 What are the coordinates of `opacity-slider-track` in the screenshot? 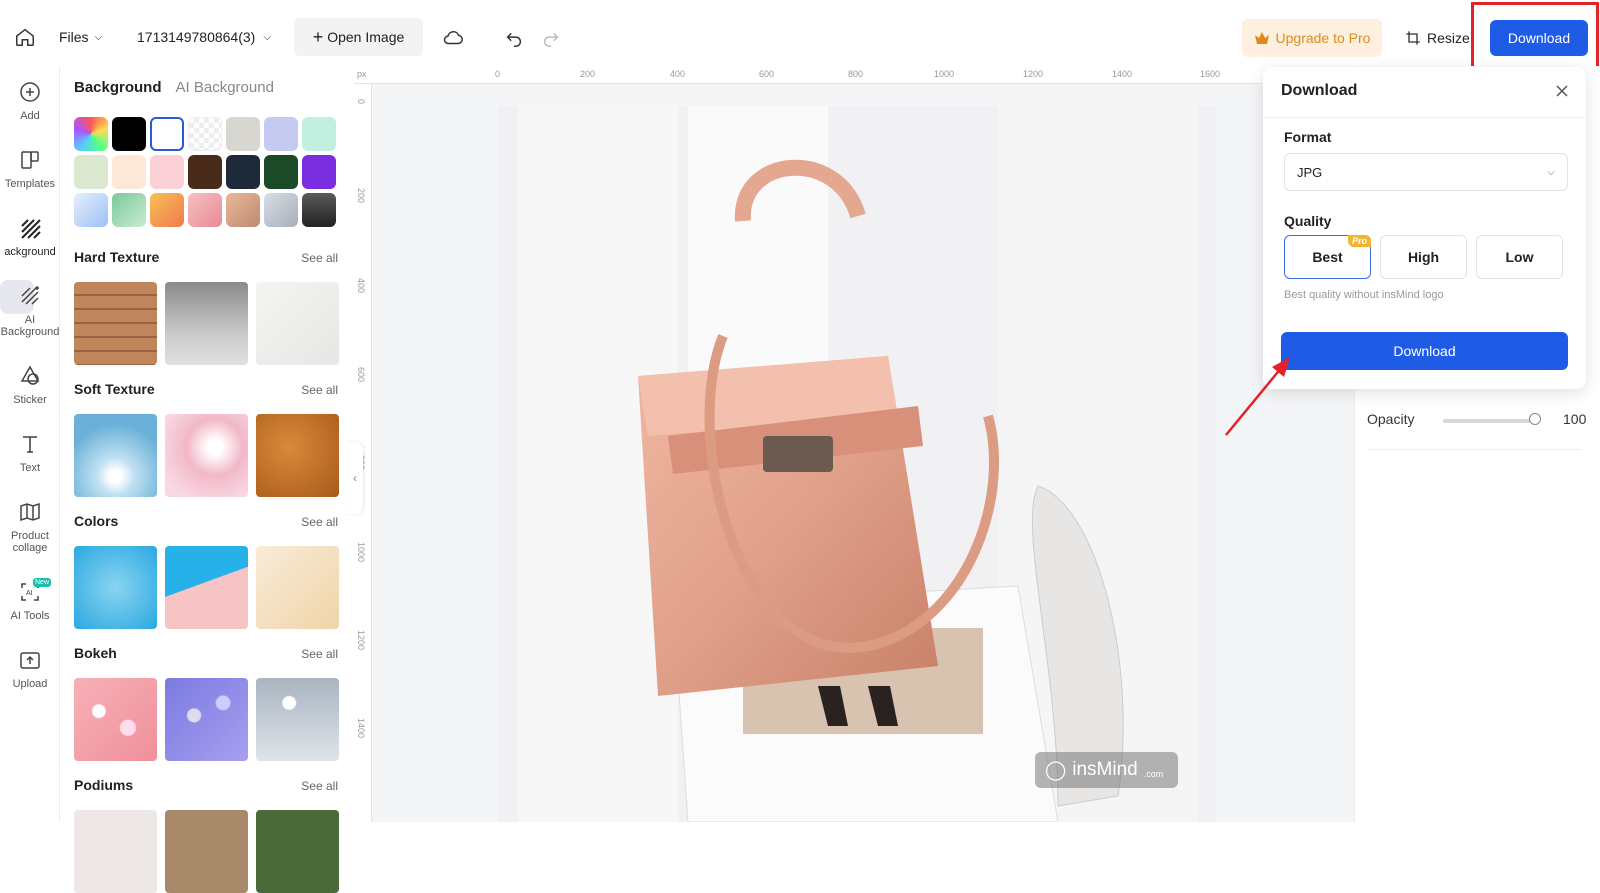 It's located at (1489, 421).